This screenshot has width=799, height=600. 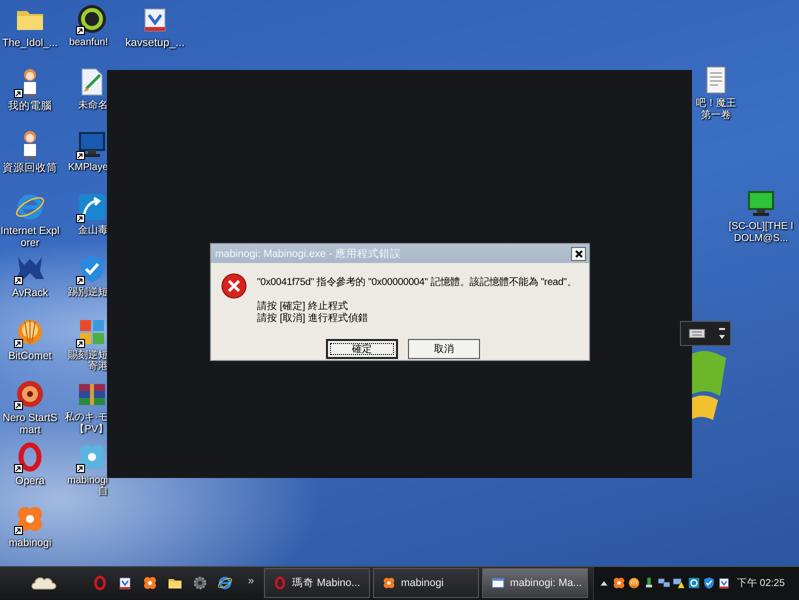 I want to click on keyboard-icon, so click(x=697, y=333).